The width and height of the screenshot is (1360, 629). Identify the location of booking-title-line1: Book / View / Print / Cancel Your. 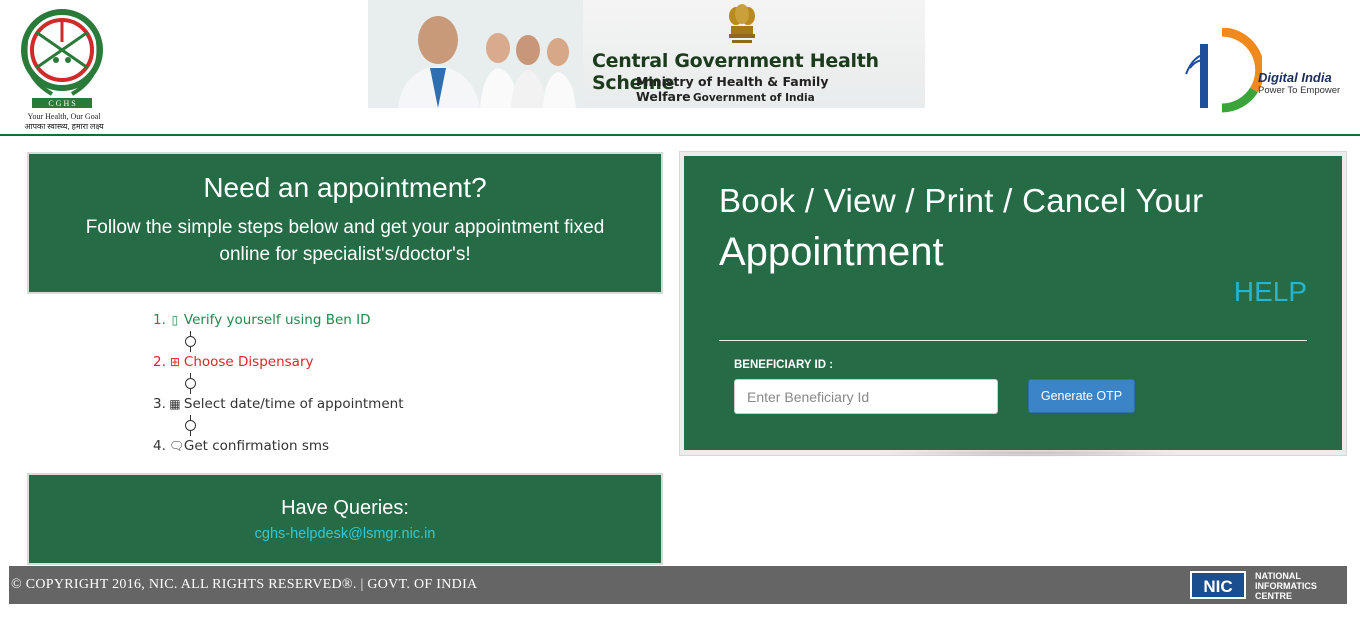
(961, 200).